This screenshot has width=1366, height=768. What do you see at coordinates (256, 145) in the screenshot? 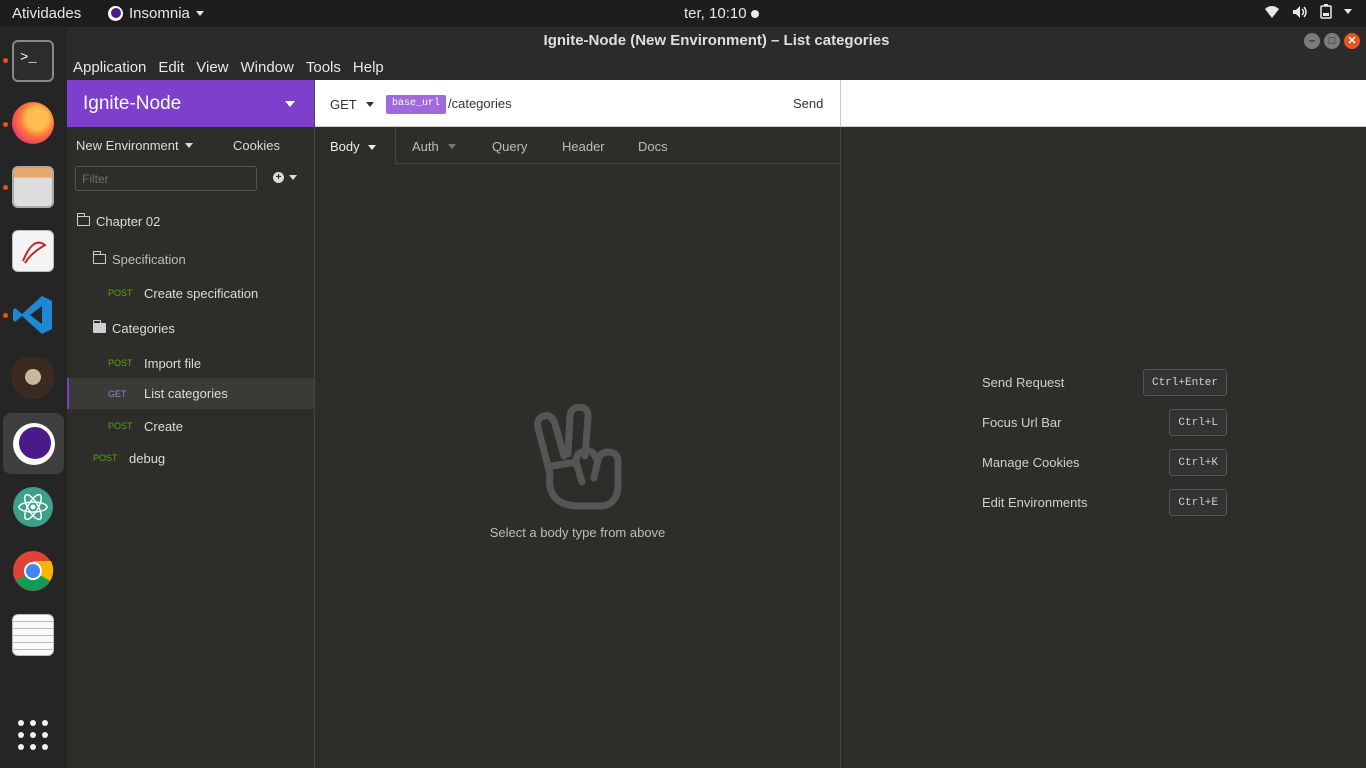
I see `cookies-button: Cookies` at bounding box center [256, 145].